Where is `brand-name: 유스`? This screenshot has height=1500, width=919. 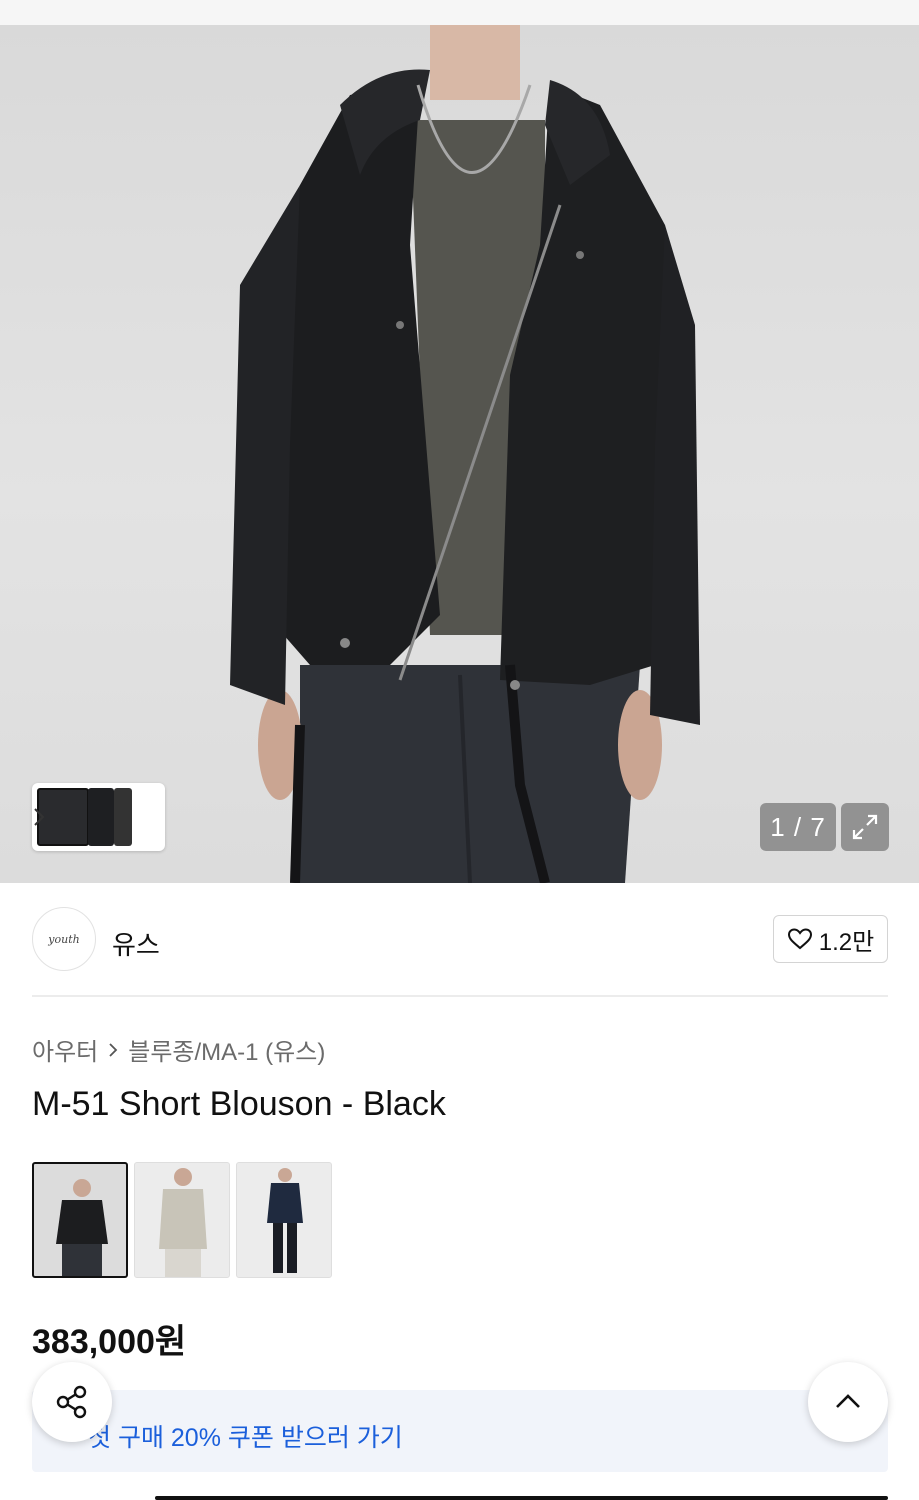 brand-name: 유스 is located at coordinates (136, 943).